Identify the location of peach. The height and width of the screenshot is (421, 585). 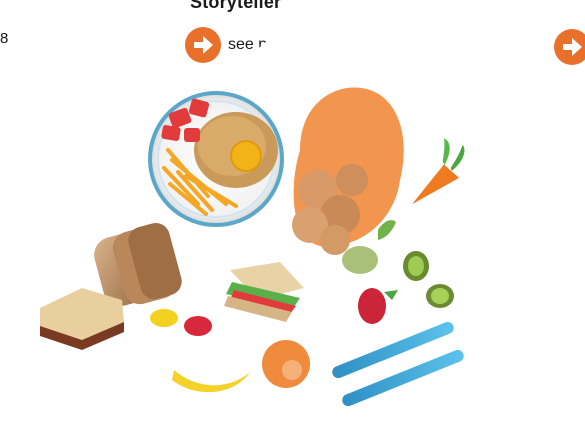
(286, 364).